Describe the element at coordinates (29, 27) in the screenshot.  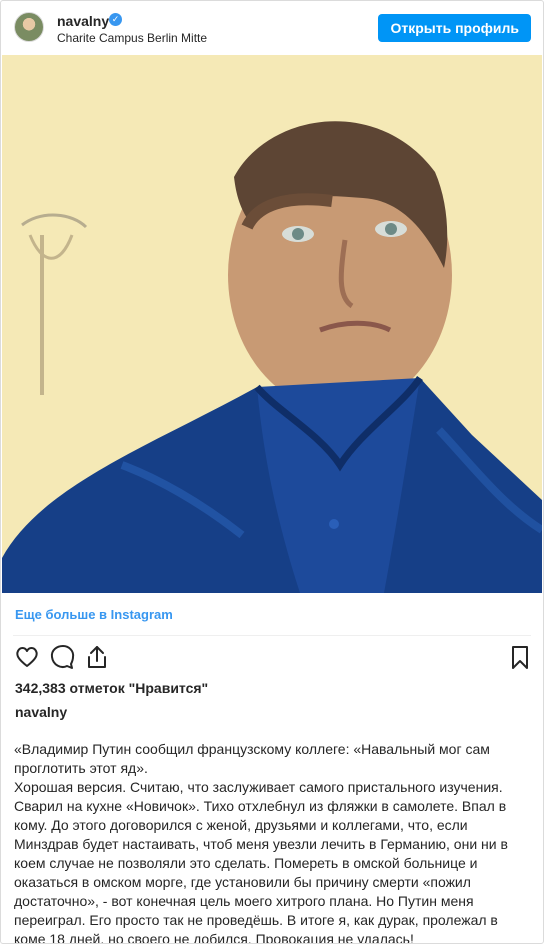
I see `profile-avatar` at that location.